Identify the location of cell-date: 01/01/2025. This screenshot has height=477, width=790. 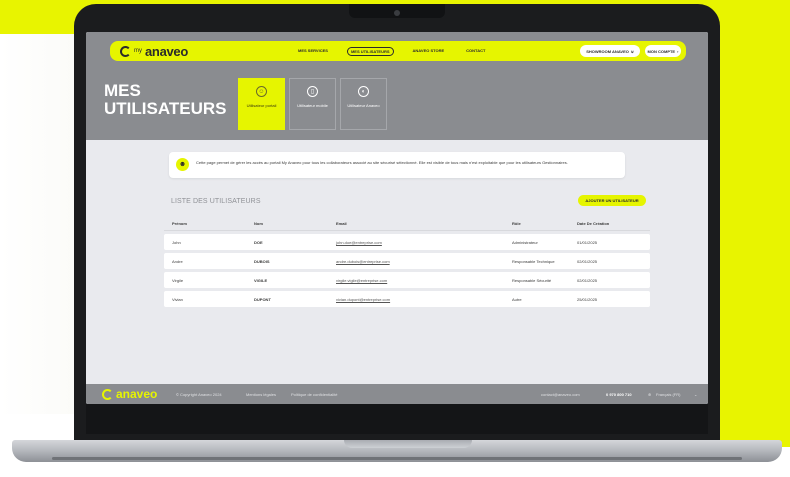
(587, 242).